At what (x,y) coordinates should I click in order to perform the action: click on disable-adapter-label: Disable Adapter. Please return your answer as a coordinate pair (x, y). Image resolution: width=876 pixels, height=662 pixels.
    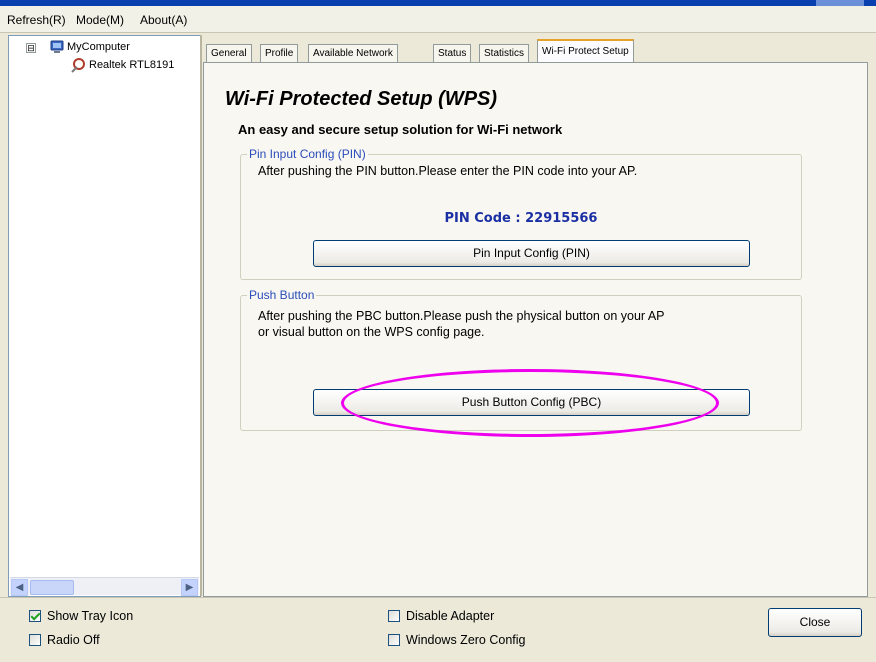
    Looking at the image, I should click on (450, 616).